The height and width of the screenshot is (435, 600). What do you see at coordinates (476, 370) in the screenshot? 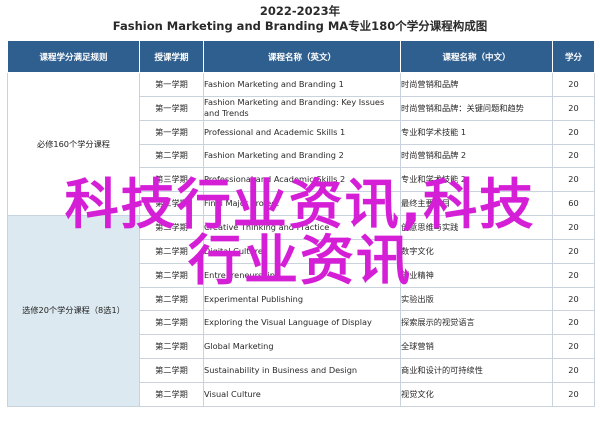
I see `course-name-cn: 商业和设计的可持续性` at bounding box center [476, 370].